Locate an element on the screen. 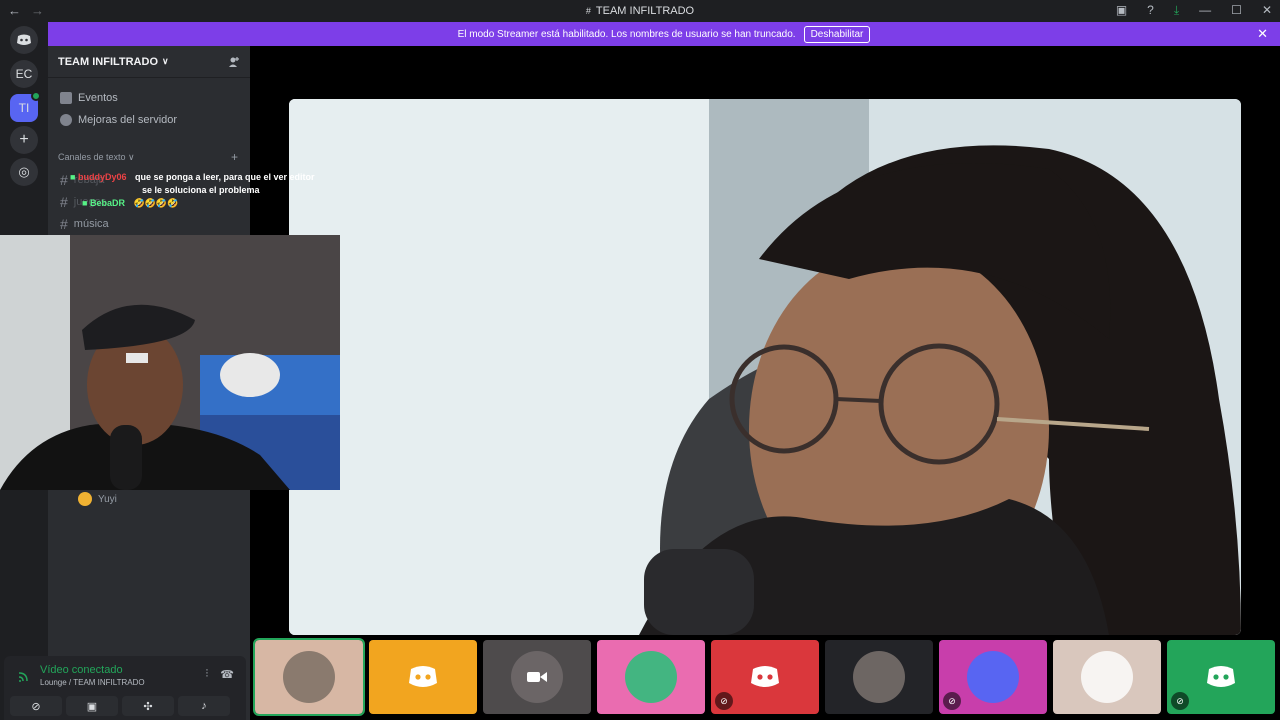 The height and width of the screenshot is (720, 1280). participant-tiles: ⊘ ⊘ ⊘ is located at coordinates (764, 677).